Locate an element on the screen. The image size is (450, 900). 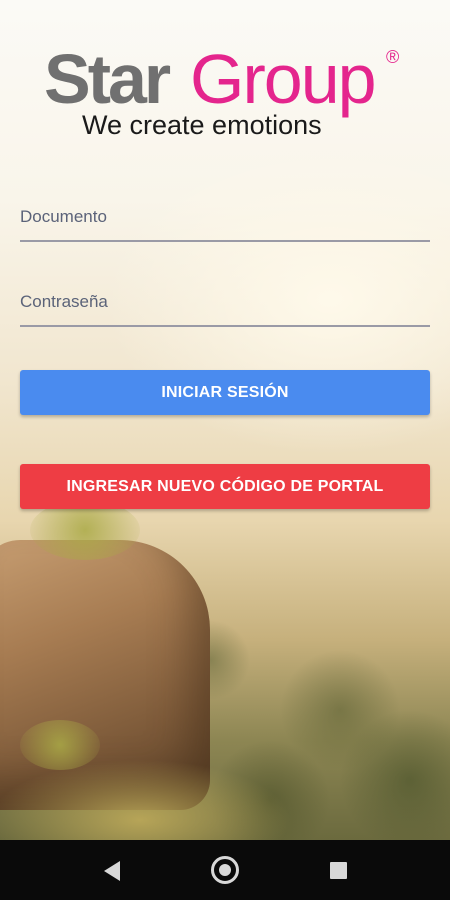
new-portal-code-button: INGRESAR NUEVO CÓDIGO DE PORTAL is located at coordinates (225, 486).